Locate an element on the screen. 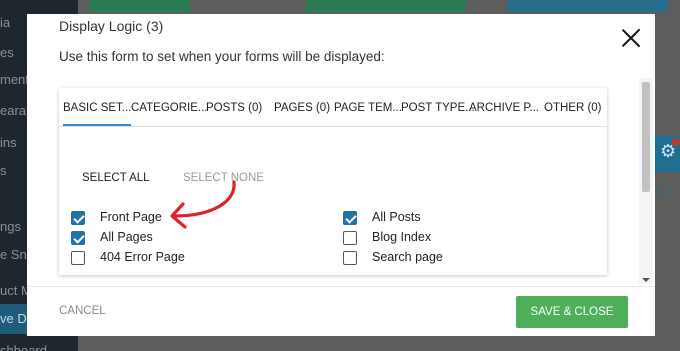 The image size is (680, 351). tab-pages: PAGES (0) is located at coordinates (302, 108).